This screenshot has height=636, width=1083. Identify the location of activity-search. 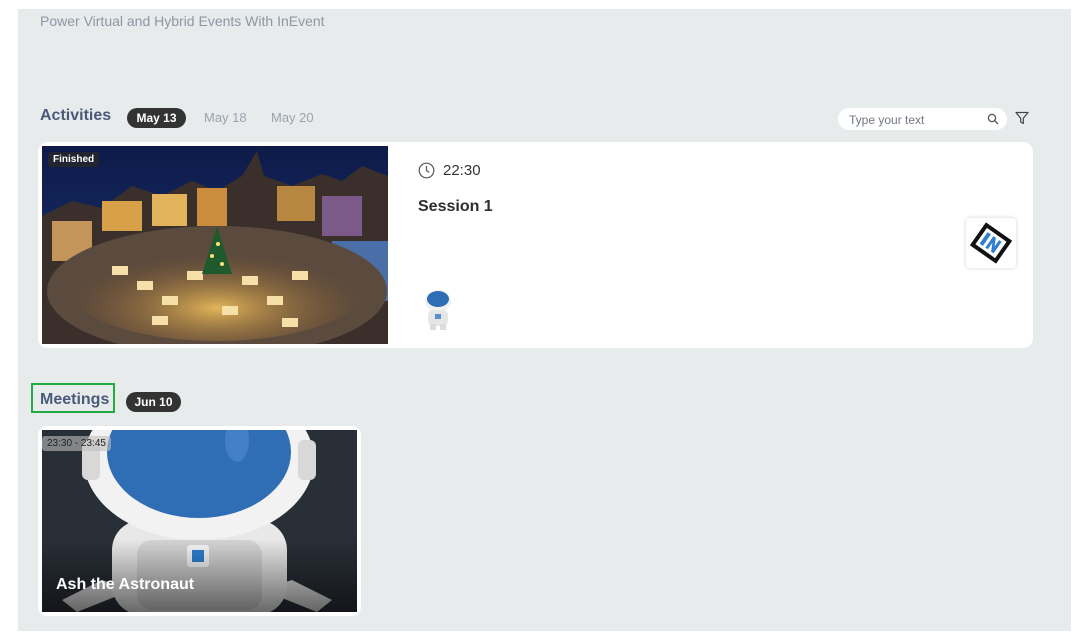
(922, 119).